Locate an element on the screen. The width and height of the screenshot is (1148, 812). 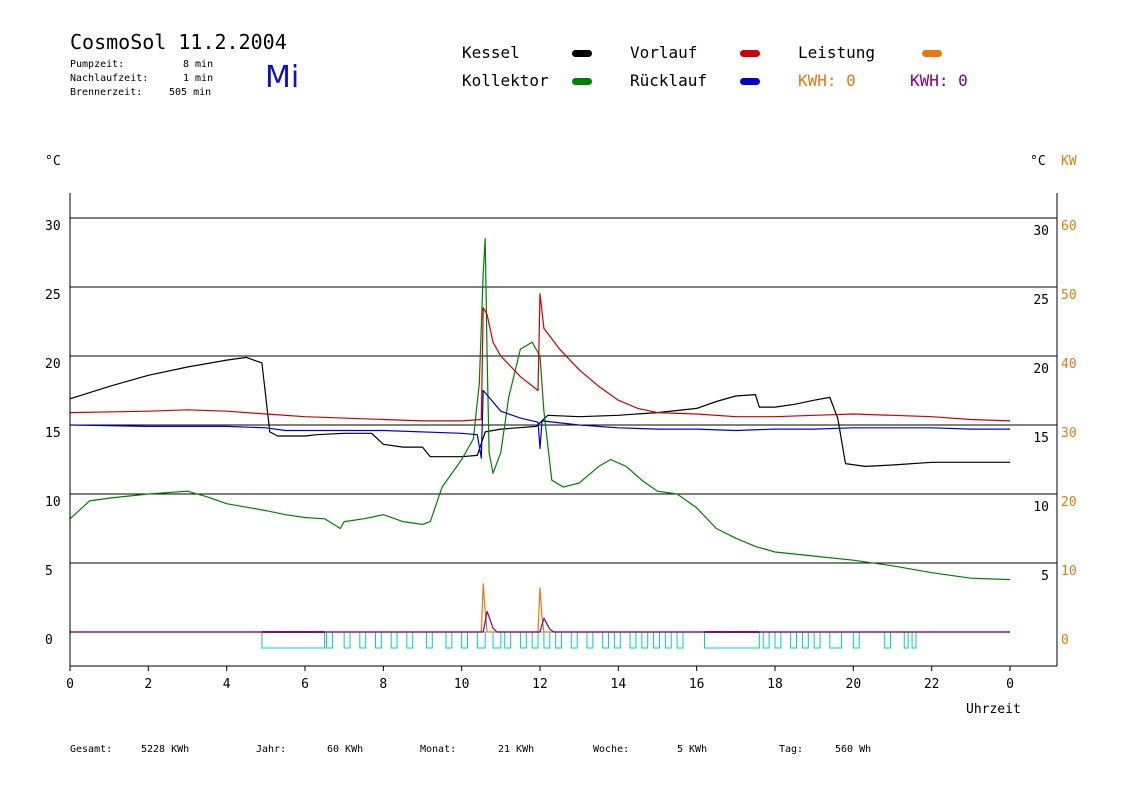
x-tick-label: 2 is located at coordinates (148, 684).